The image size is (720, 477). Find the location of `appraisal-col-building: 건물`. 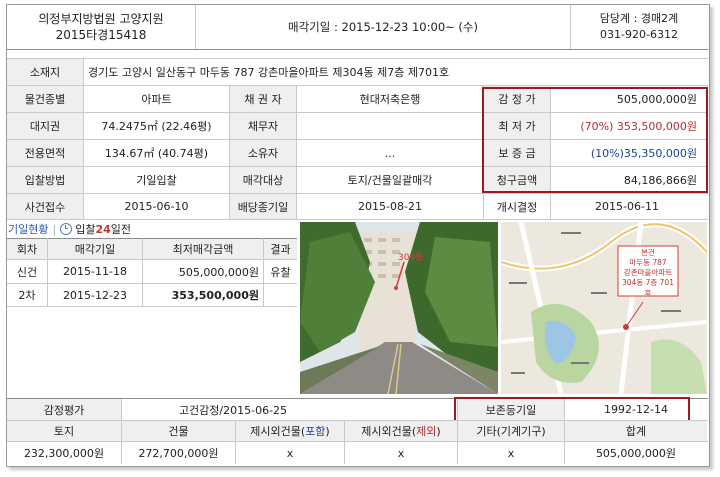

appraisal-col-building: 건물 is located at coordinates (178, 431).